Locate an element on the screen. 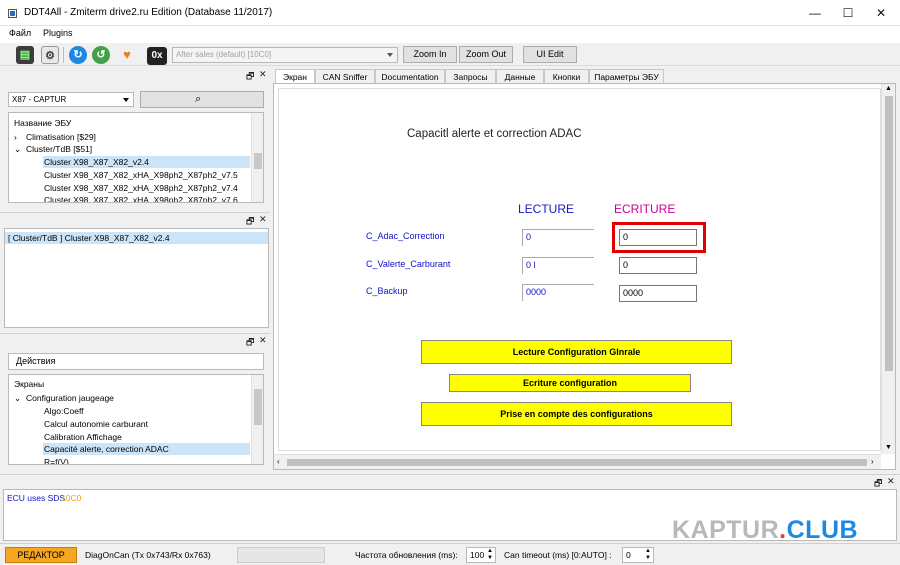  param-label: C_Valerte_Carburant is located at coordinates (408, 264).